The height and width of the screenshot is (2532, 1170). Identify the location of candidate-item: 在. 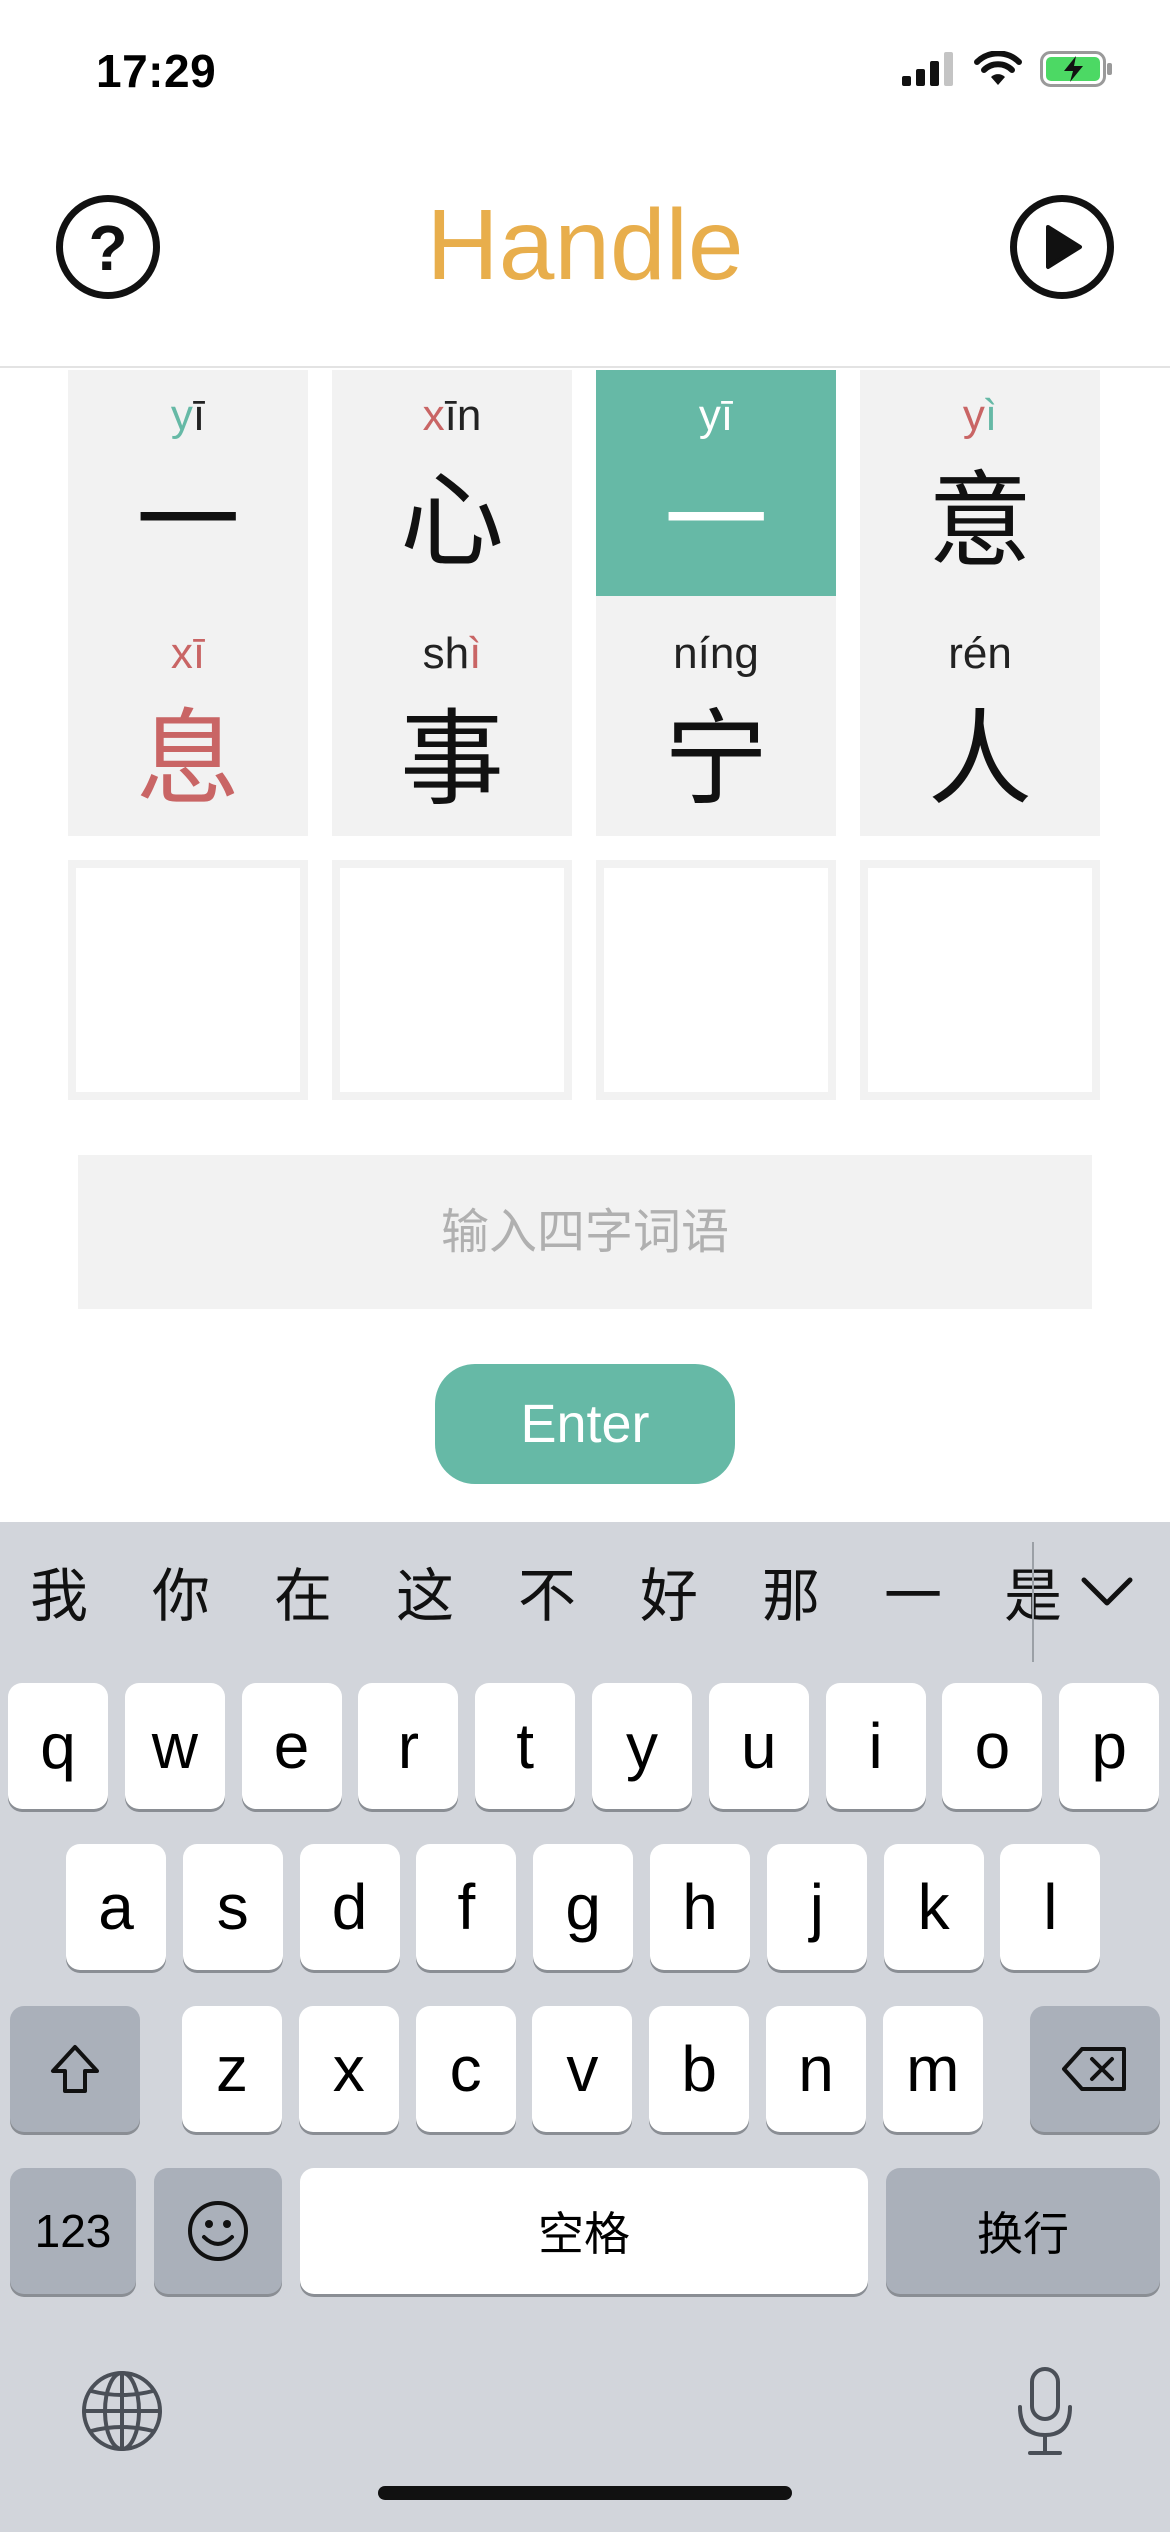
(303, 1597).